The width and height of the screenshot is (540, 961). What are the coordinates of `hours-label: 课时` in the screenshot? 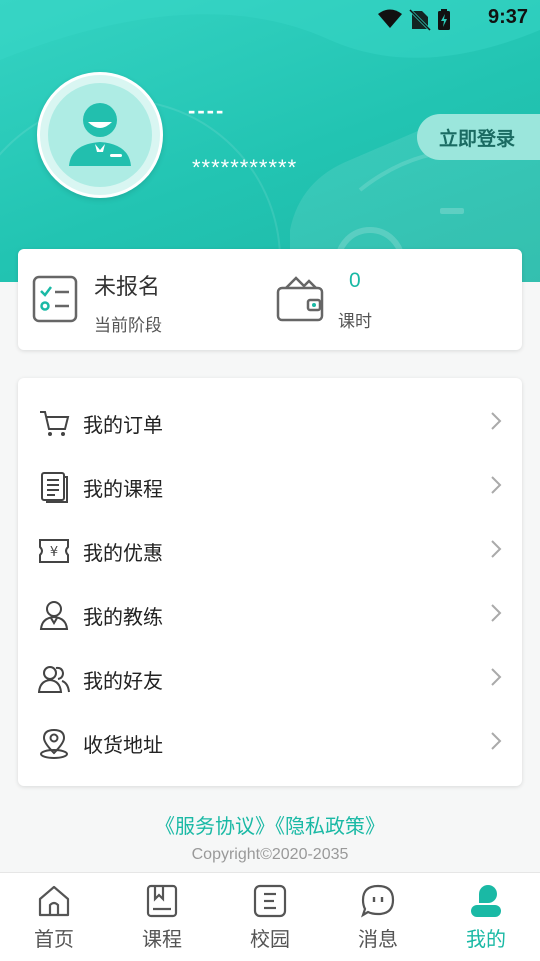 It's located at (355, 322).